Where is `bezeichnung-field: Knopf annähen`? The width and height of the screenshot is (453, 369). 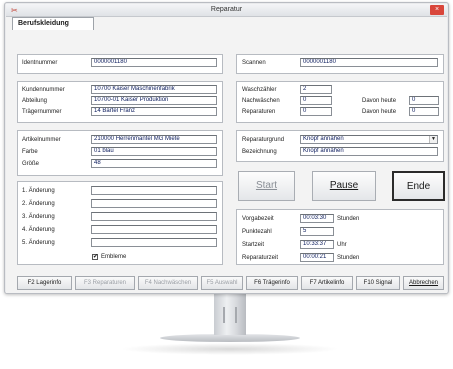
bezeichnung-field: Knopf annähen is located at coordinates (369, 151).